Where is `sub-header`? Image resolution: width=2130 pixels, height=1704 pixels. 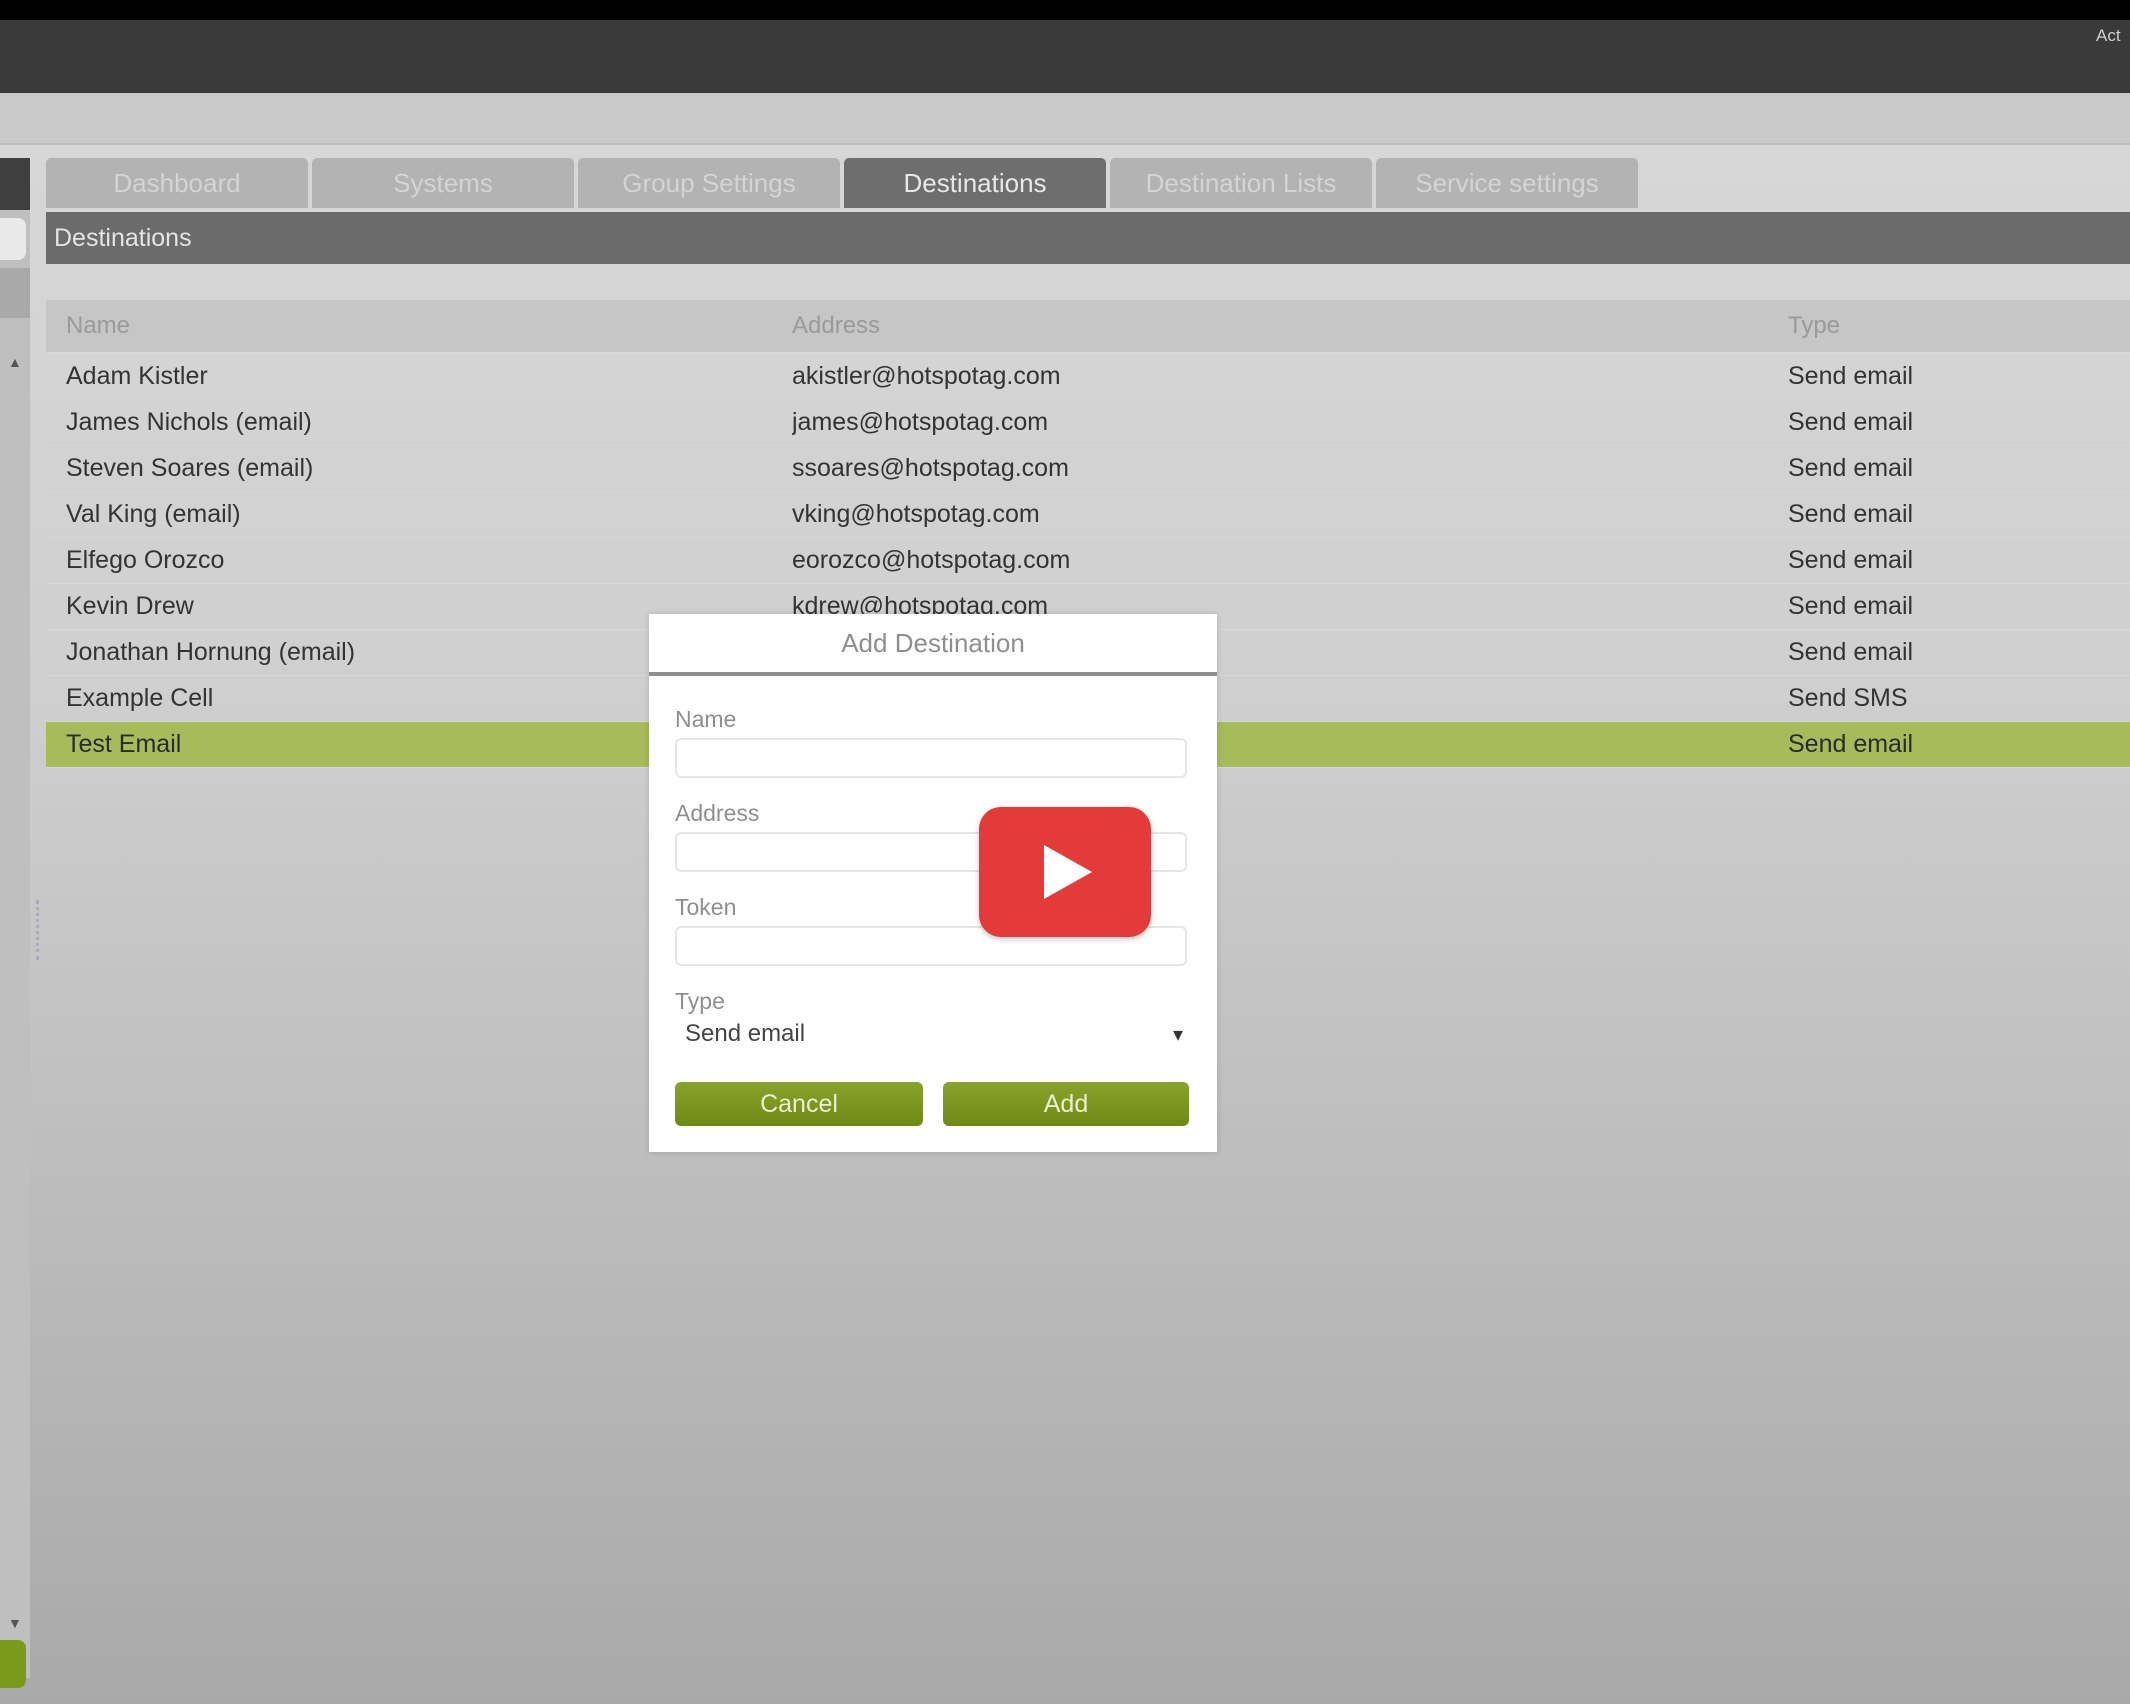
sub-header is located at coordinates (1065, 119).